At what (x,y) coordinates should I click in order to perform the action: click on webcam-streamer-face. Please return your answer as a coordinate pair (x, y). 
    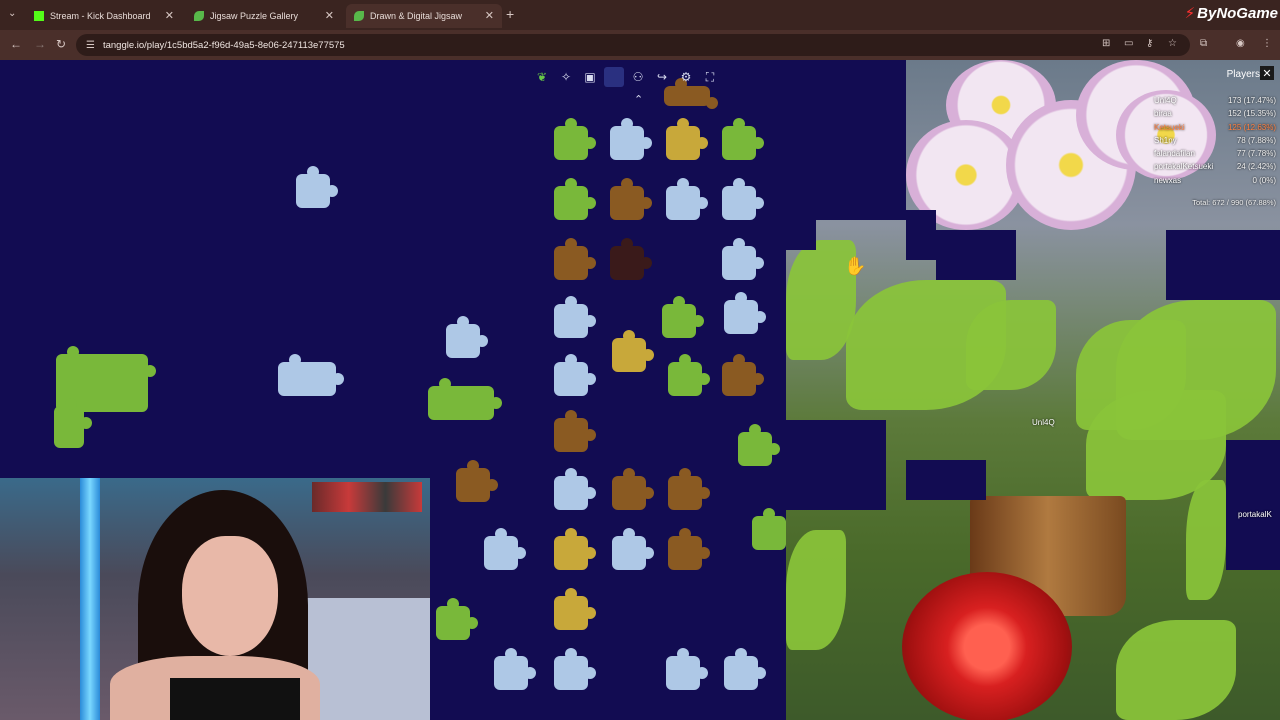
    Looking at the image, I should click on (230, 596).